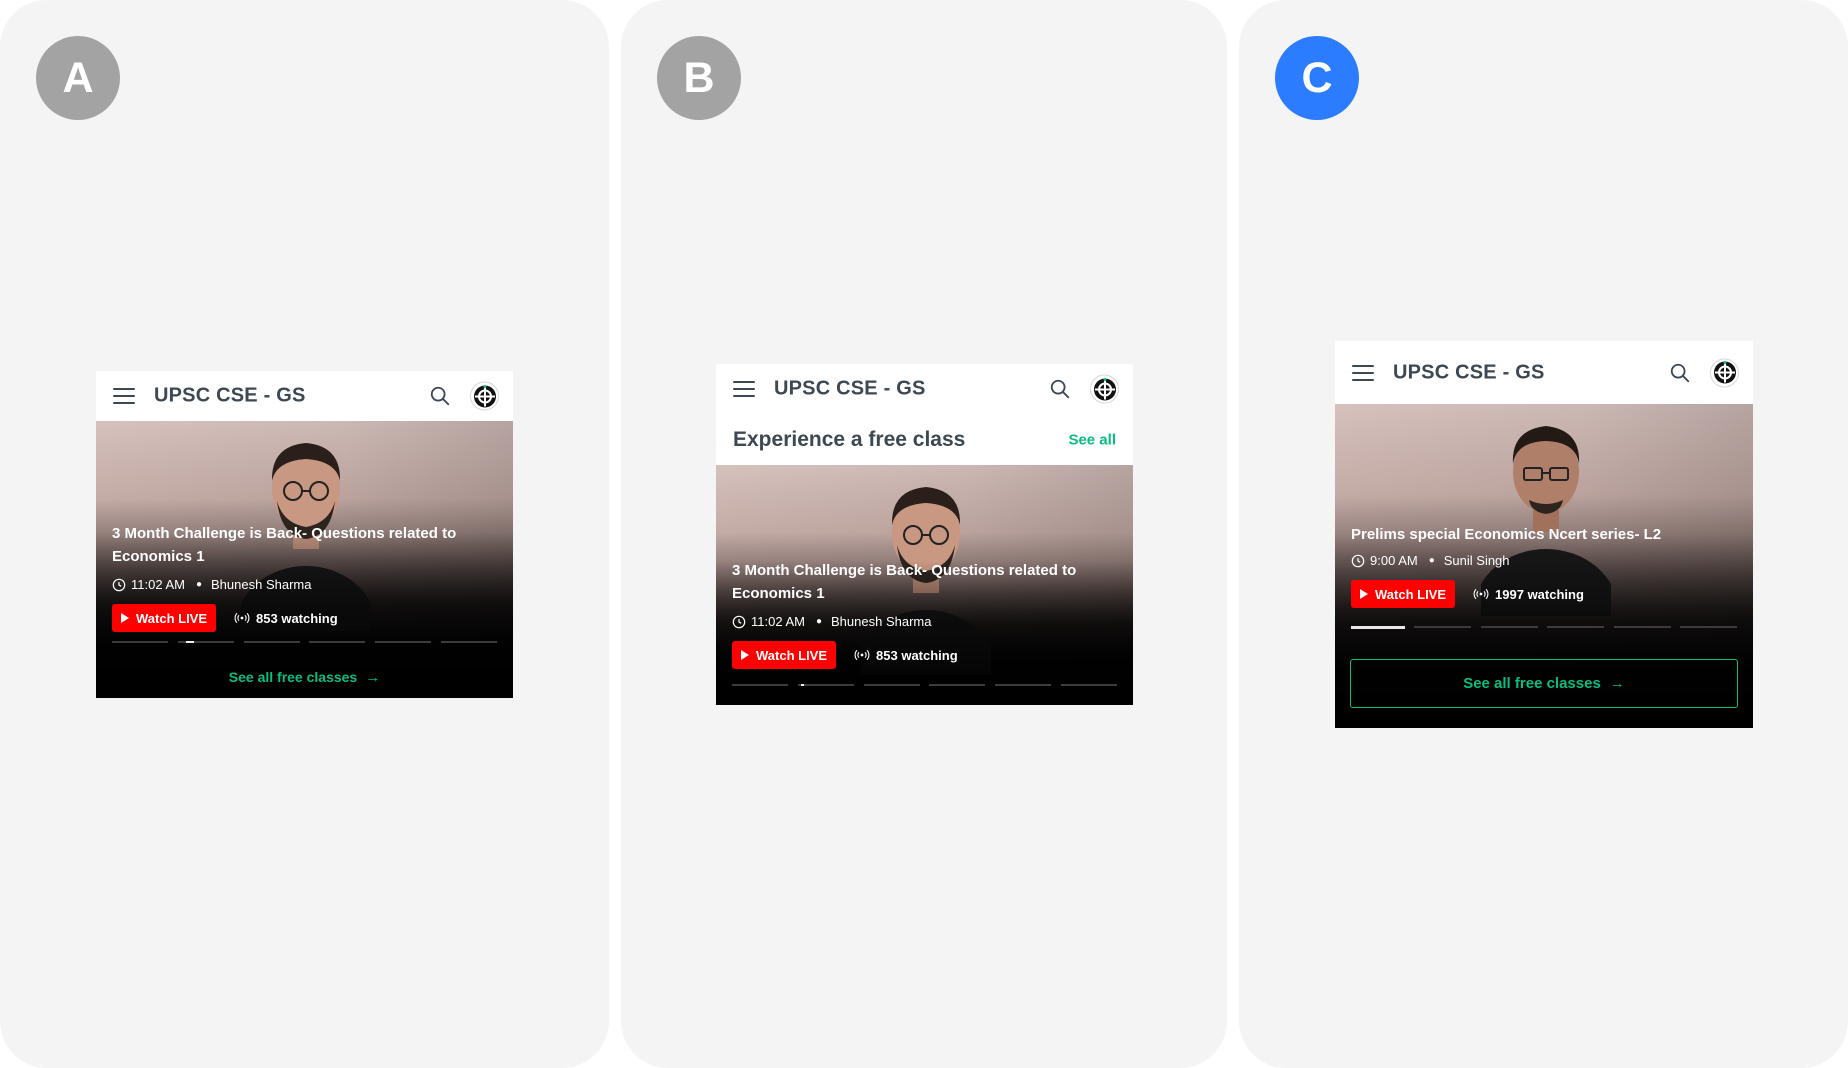  Describe the element at coordinates (1528, 594) in the screenshot. I see `viewer-count: 1997 watching` at that location.